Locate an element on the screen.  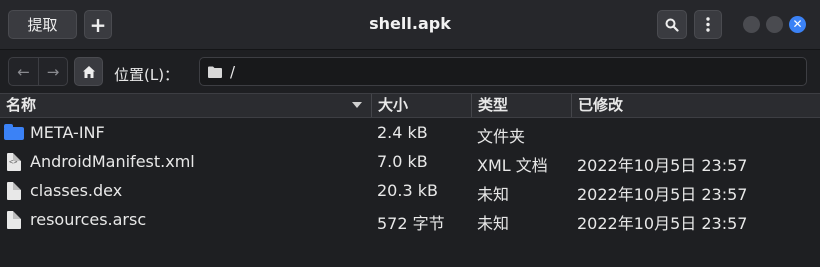
location-label: 位置(L)： is located at coordinates (147, 75).